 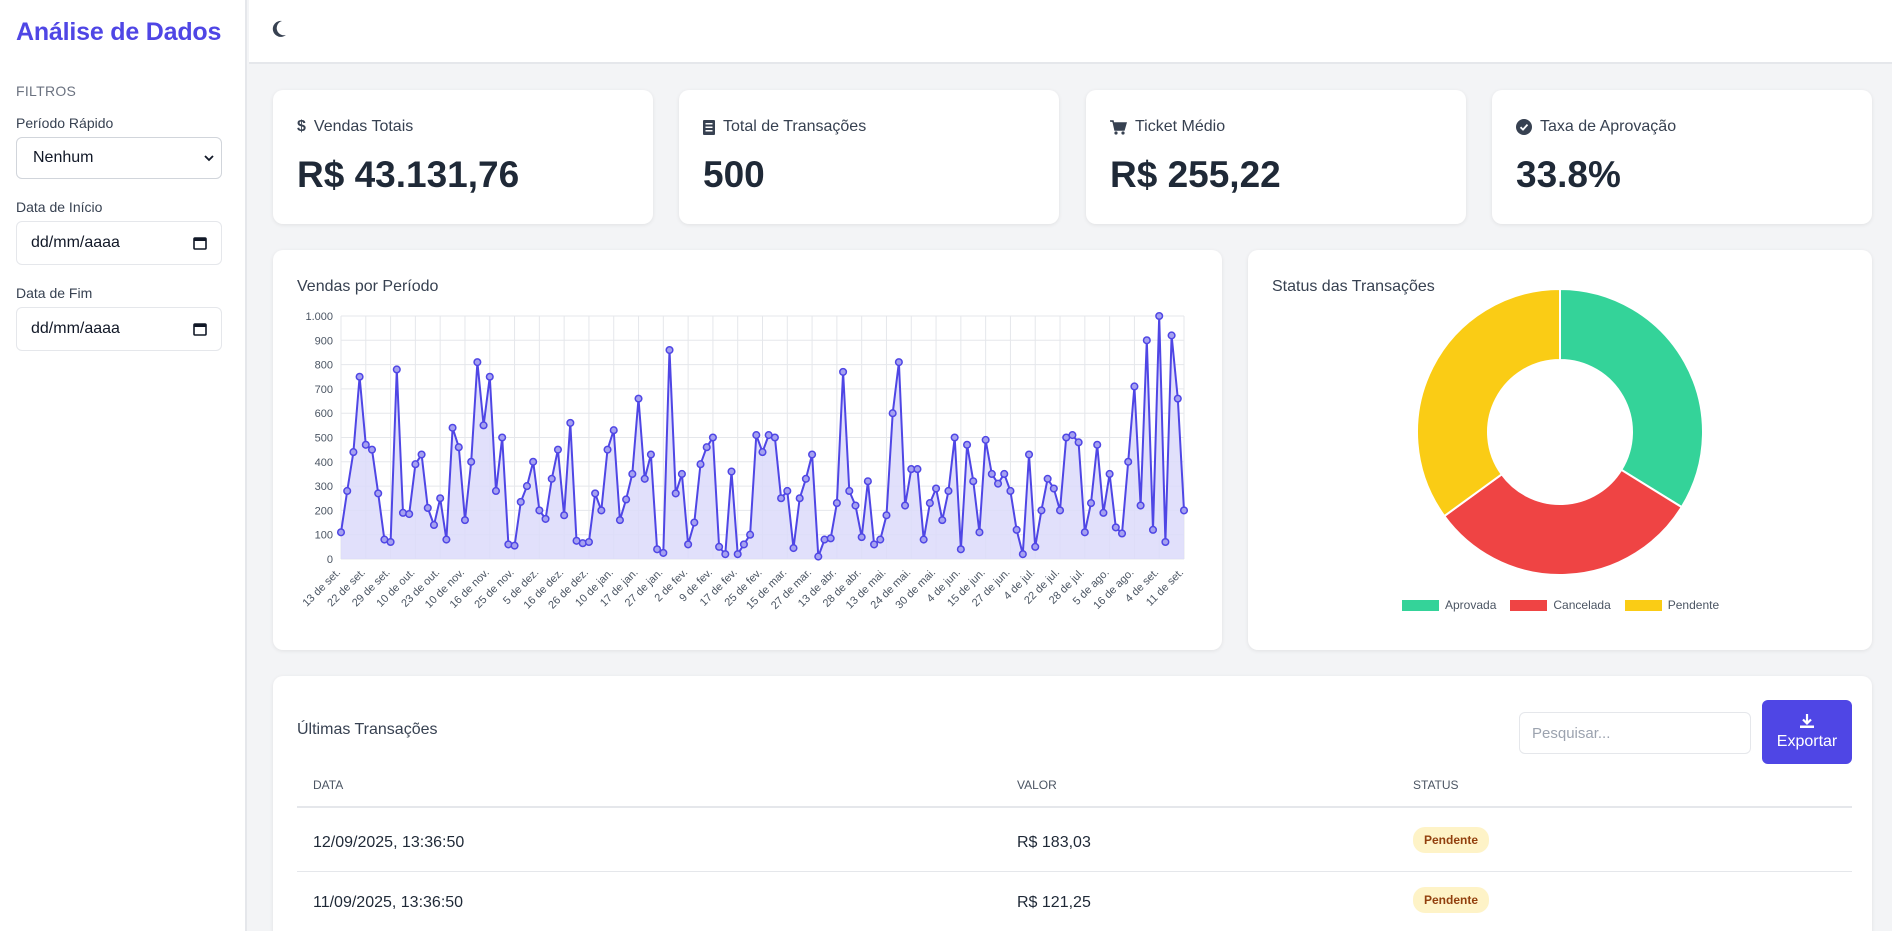 What do you see at coordinates (363, 126) in the screenshot?
I see `kpi-title: Vendas Totais` at bounding box center [363, 126].